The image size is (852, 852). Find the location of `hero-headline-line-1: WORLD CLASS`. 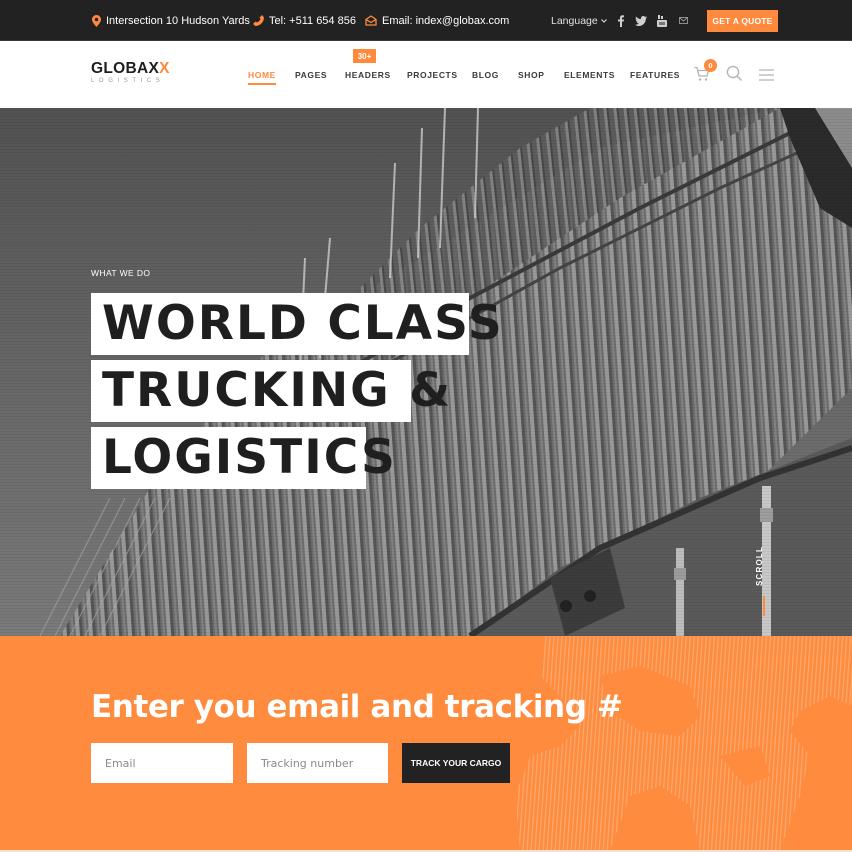

hero-headline-line-1: WORLD CLASS is located at coordinates (296, 324).